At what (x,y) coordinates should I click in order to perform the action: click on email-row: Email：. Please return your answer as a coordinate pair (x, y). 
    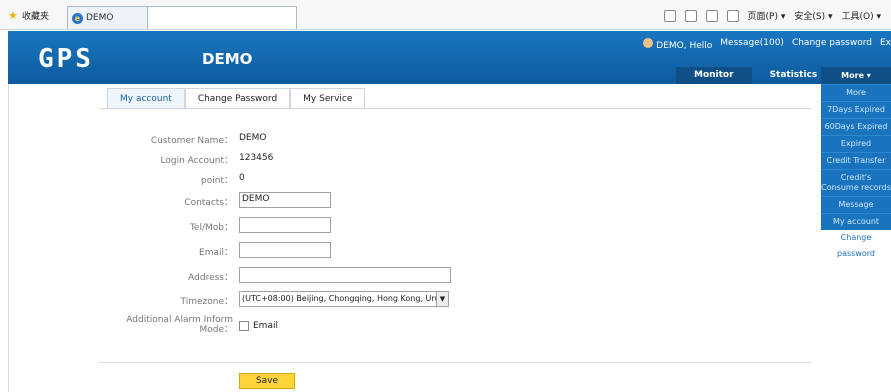
    Looking at the image, I should click on (415, 251).